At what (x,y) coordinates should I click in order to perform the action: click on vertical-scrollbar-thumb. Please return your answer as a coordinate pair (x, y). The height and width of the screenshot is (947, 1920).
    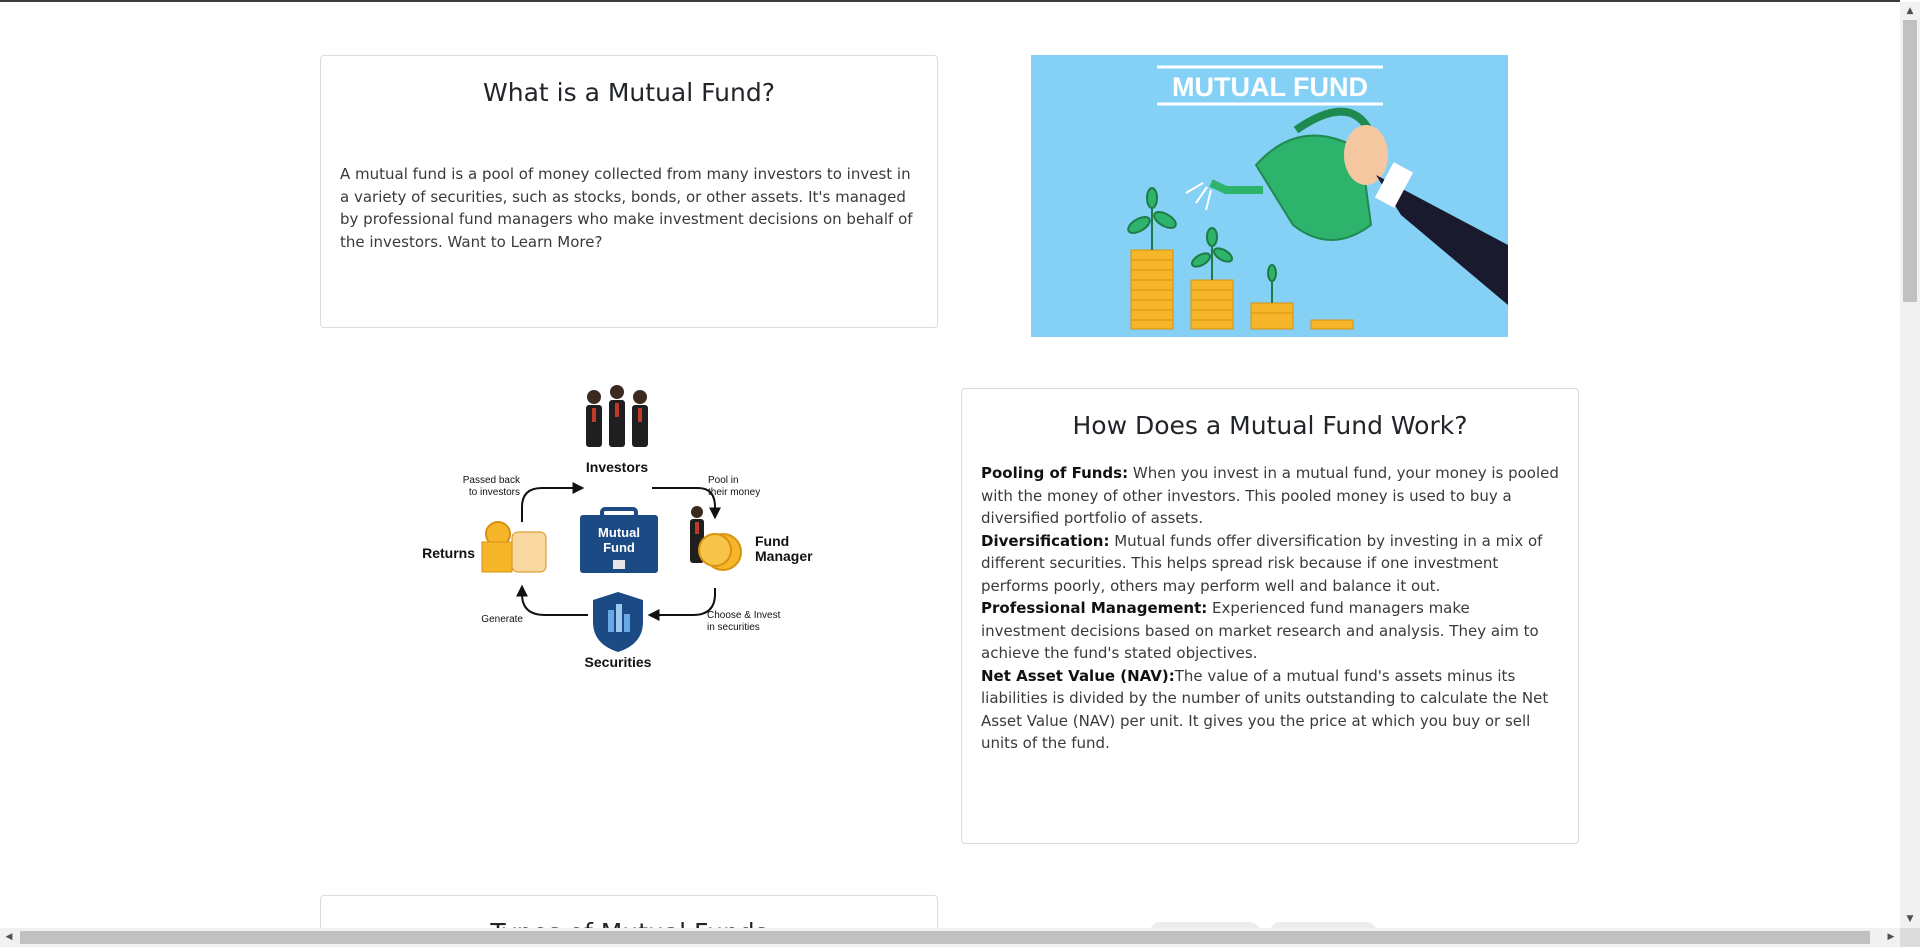
    Looking at the image, I should click on (1910, 161).